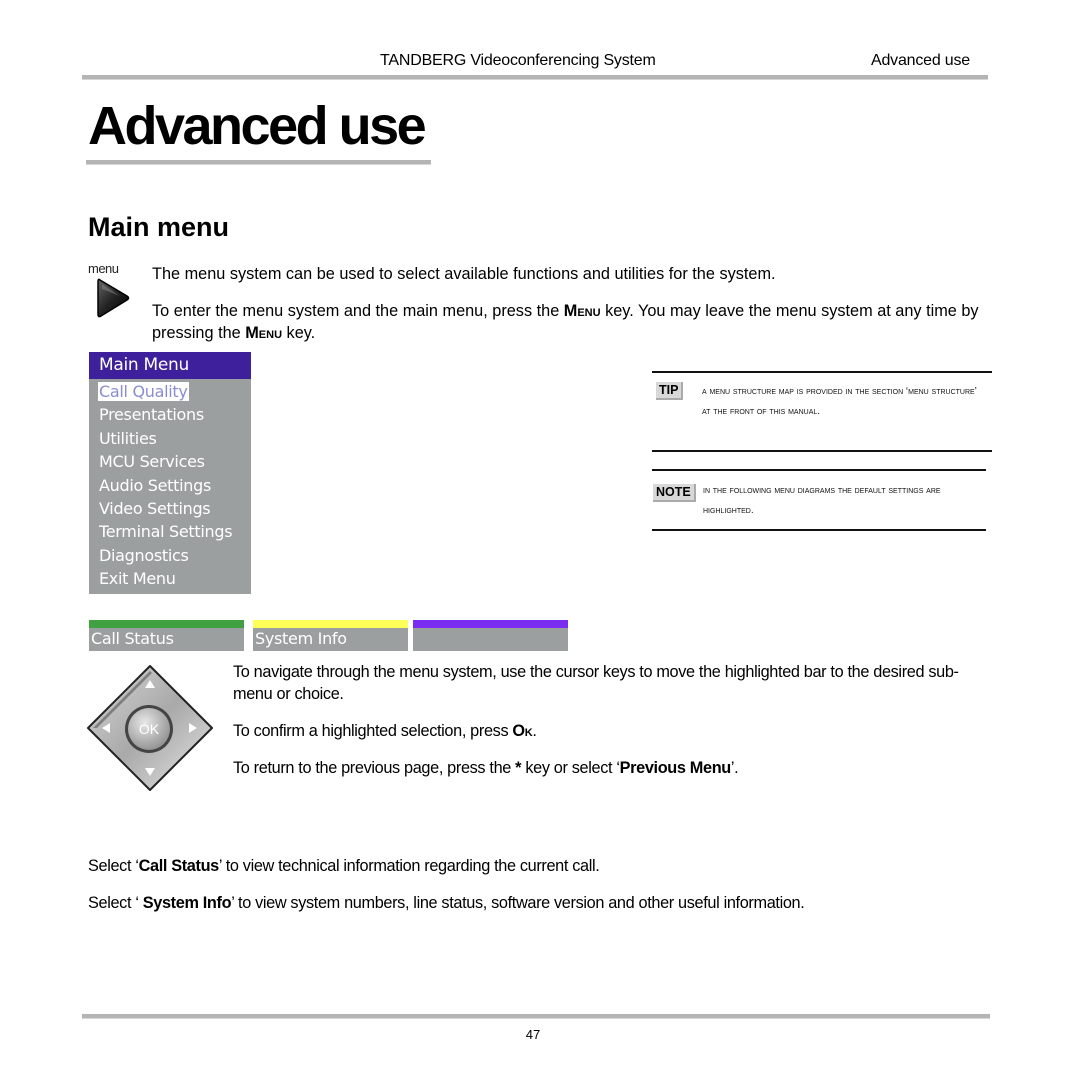 The height and width of the screenshot is (1080, 1080). Describe the element at coordinates (536, 1016) in the screenshot. I see `footer-divider` at that location.